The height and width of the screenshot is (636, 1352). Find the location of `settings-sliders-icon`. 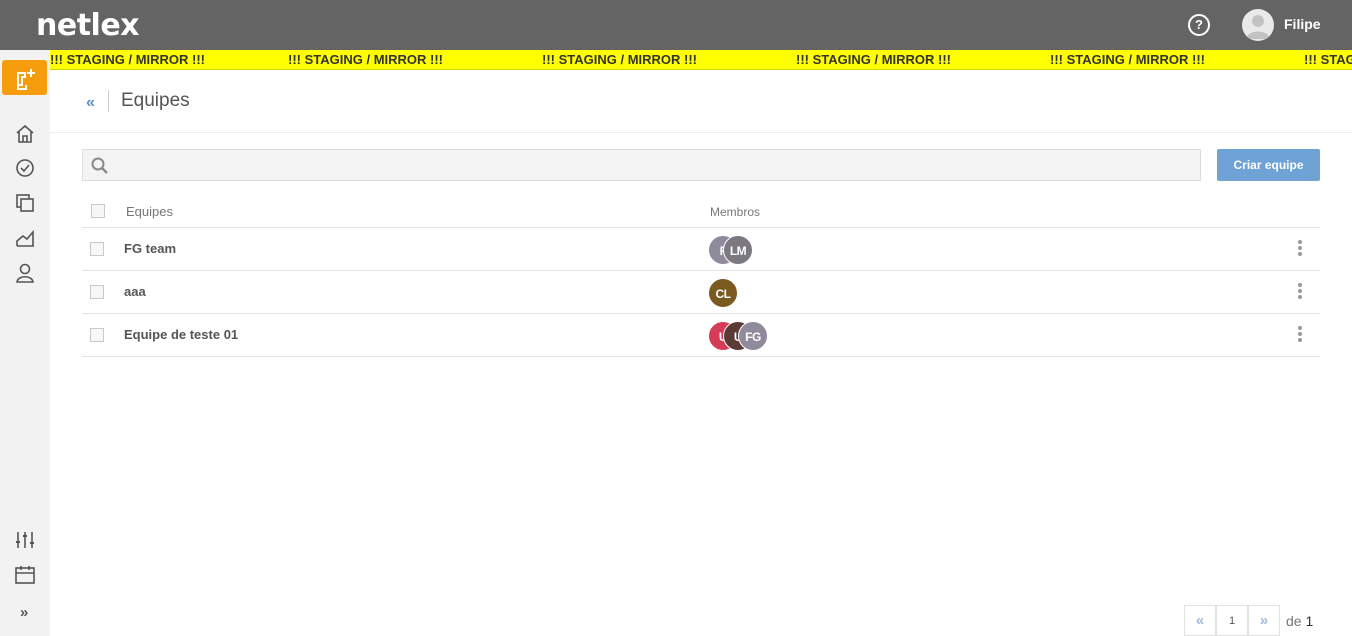

settings-sliders-icon is located at coordinates (25, 540).